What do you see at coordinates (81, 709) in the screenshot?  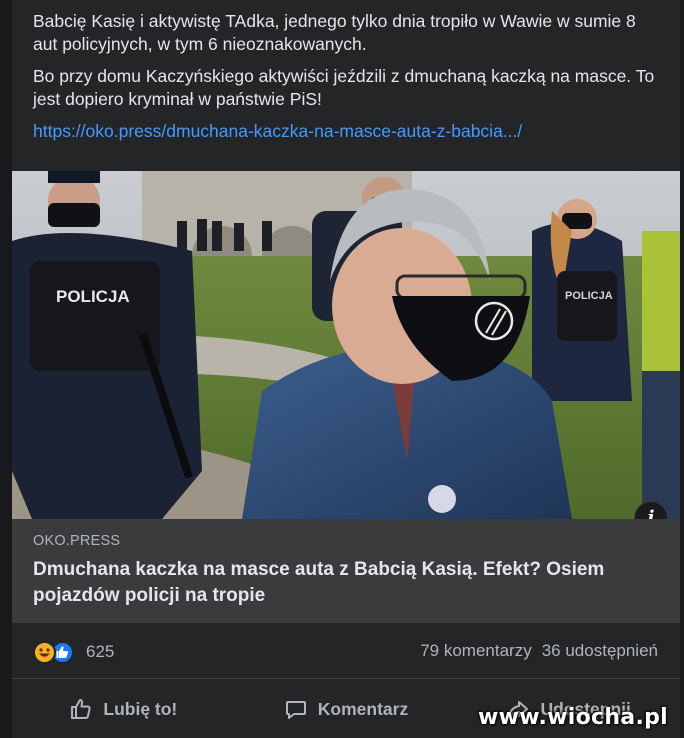 I see `thumbs-up-icon` at bounding box center [81, 709].